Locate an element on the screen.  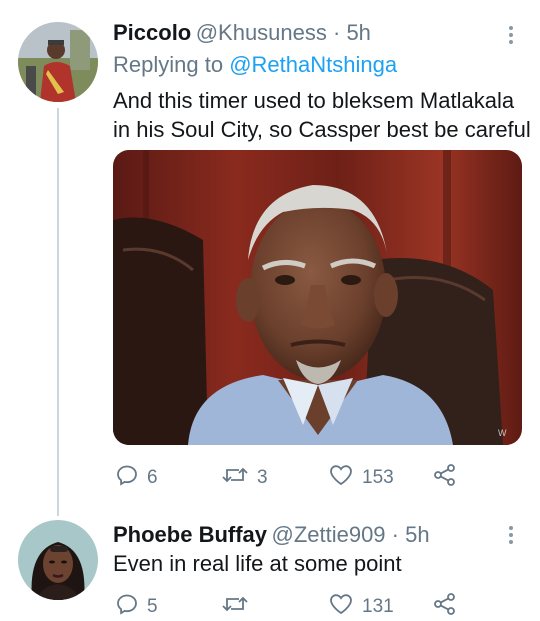
like-count: 131 is located at coordinates (378, 606).